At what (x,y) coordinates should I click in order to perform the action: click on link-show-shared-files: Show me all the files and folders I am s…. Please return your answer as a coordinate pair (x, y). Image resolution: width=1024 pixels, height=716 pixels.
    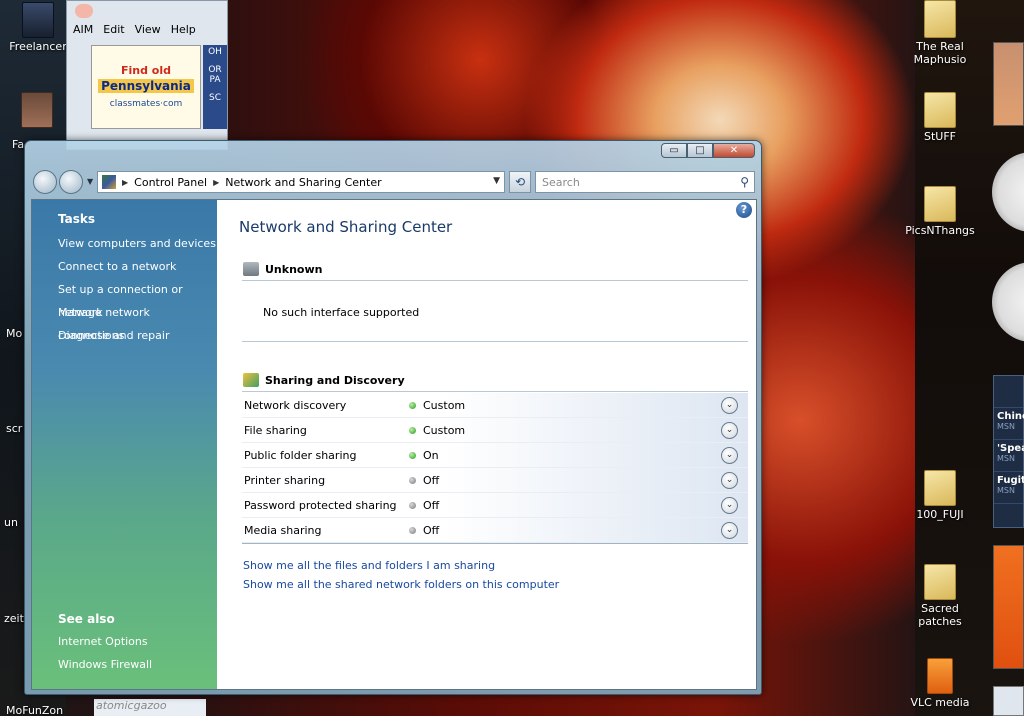
    Looking at the image, I should click on (369, 565).